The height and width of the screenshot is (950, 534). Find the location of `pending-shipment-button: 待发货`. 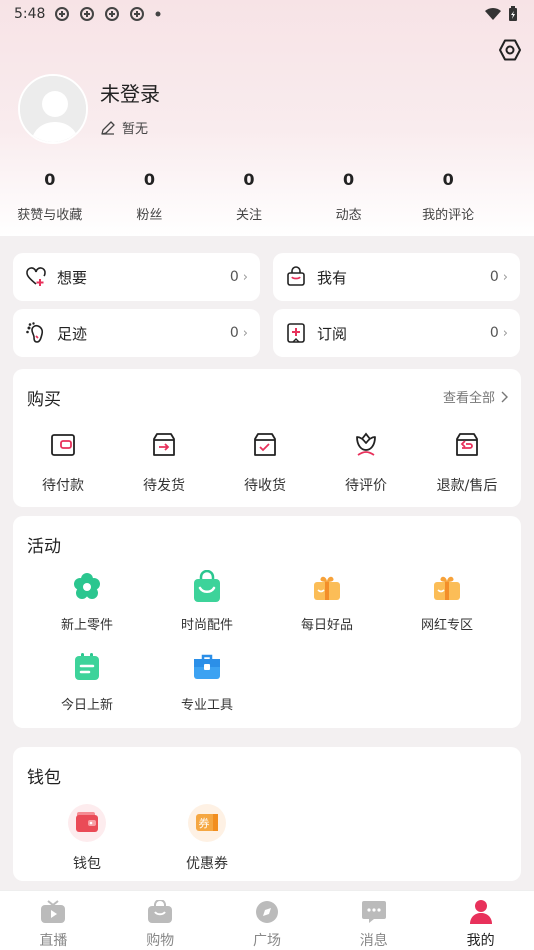

pending-shipment-button: 待发货 is located at coordinates (164, 462).